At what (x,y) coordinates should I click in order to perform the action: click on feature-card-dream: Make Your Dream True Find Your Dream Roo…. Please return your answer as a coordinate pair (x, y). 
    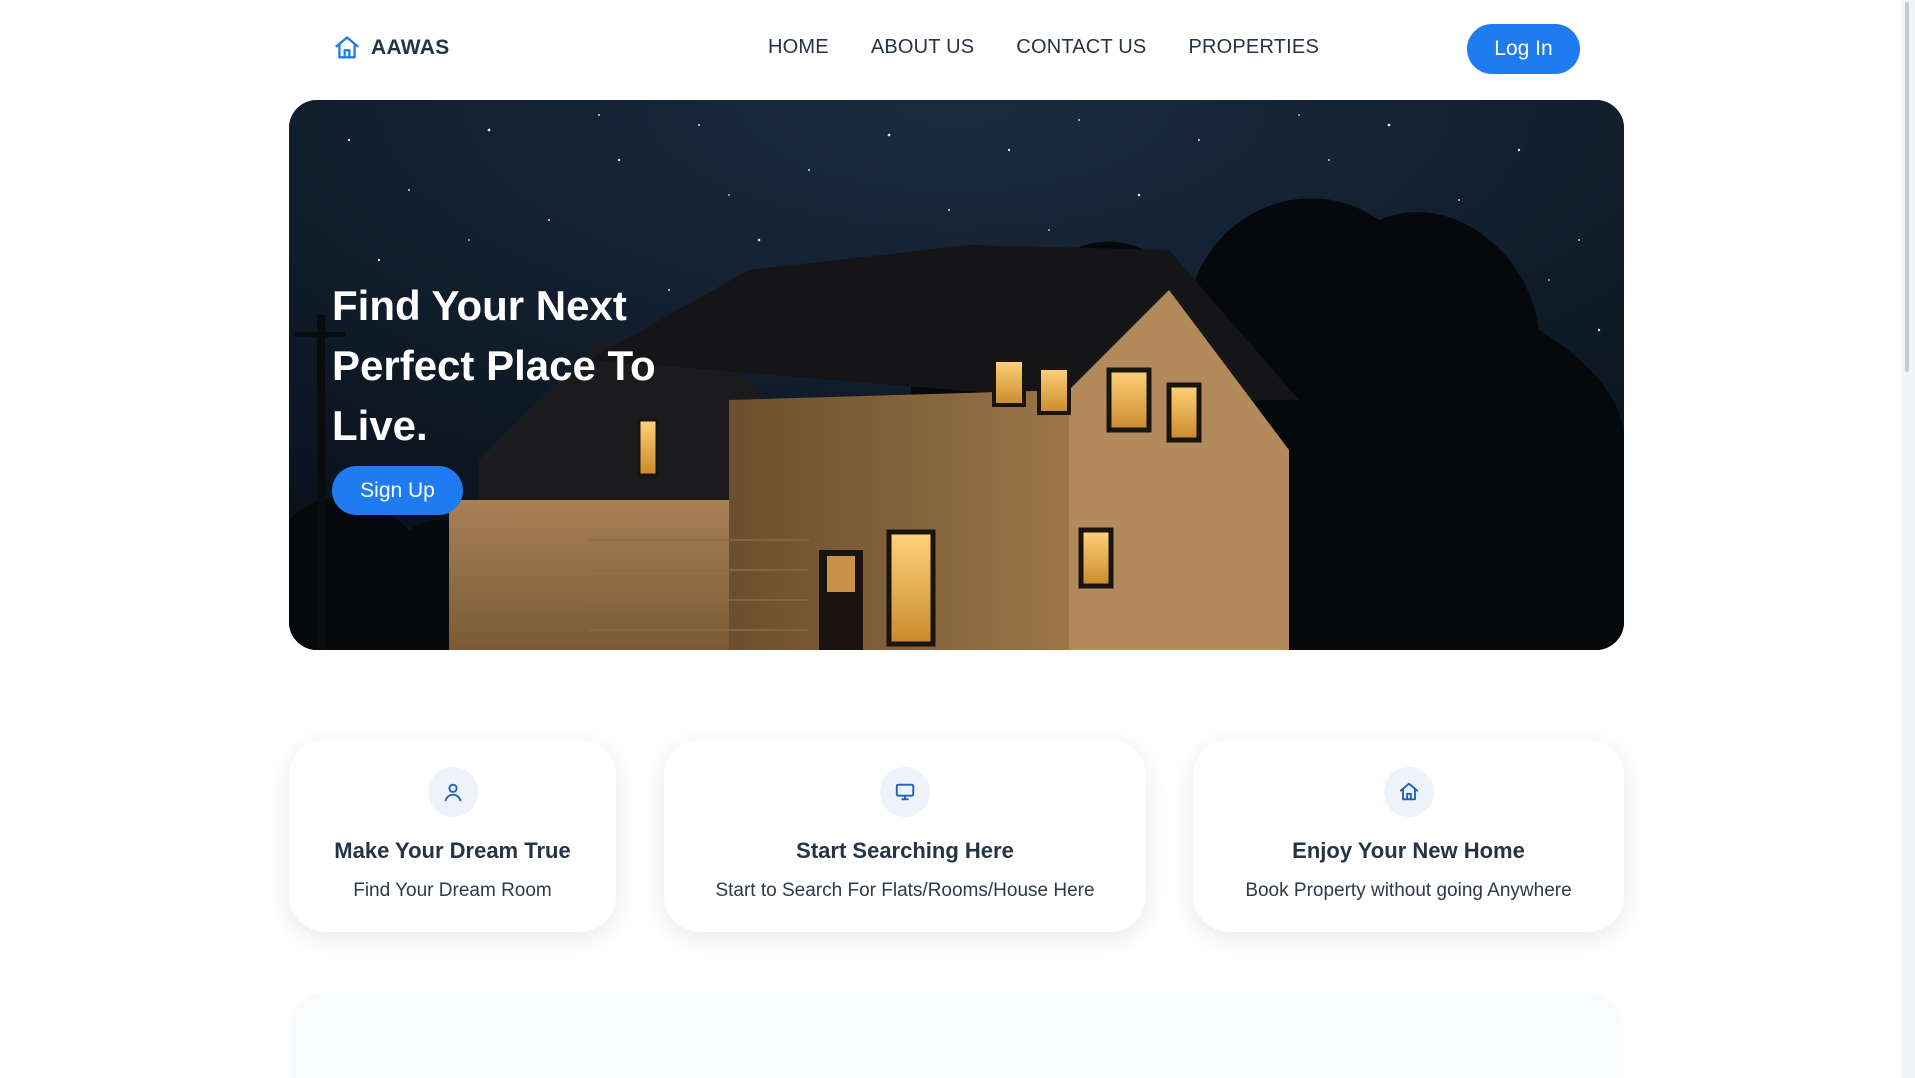
    Looking at the image, I should click on (452, 836).